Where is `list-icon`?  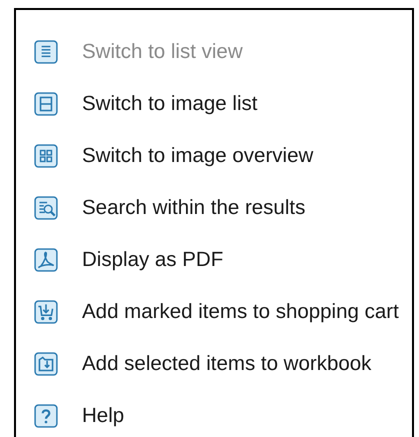 list-icon is located at coordinates (46, 52).